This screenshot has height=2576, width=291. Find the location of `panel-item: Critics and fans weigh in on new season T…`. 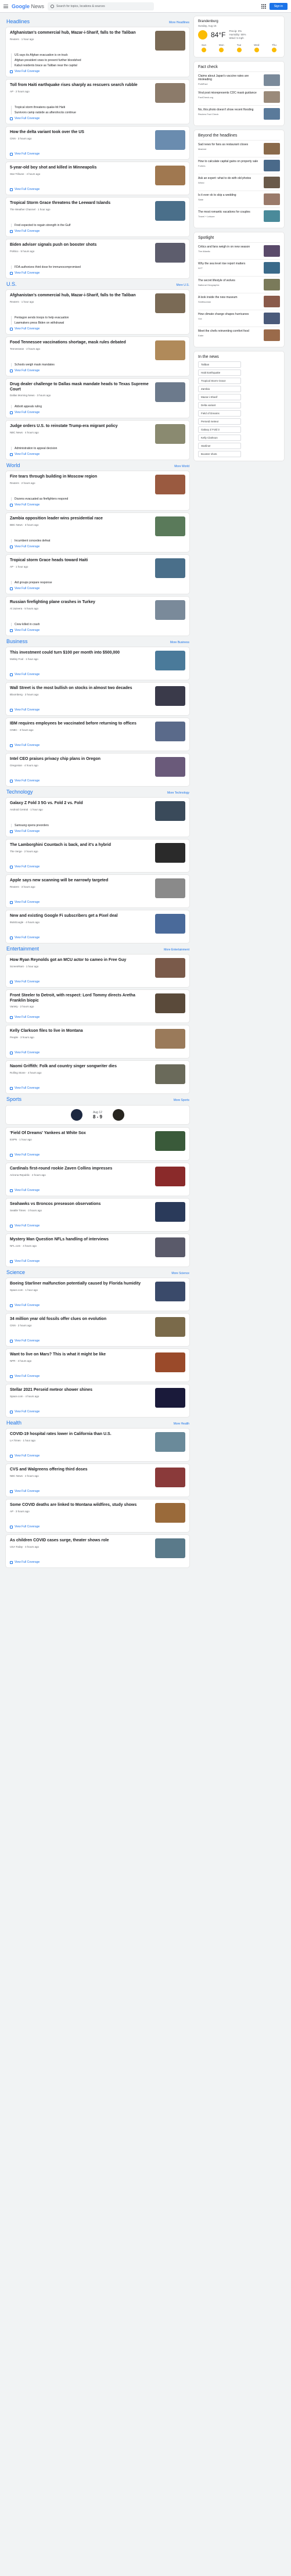

panel-item: Critics and fans weigh in on new season T… is located at coordinates (239, 250).